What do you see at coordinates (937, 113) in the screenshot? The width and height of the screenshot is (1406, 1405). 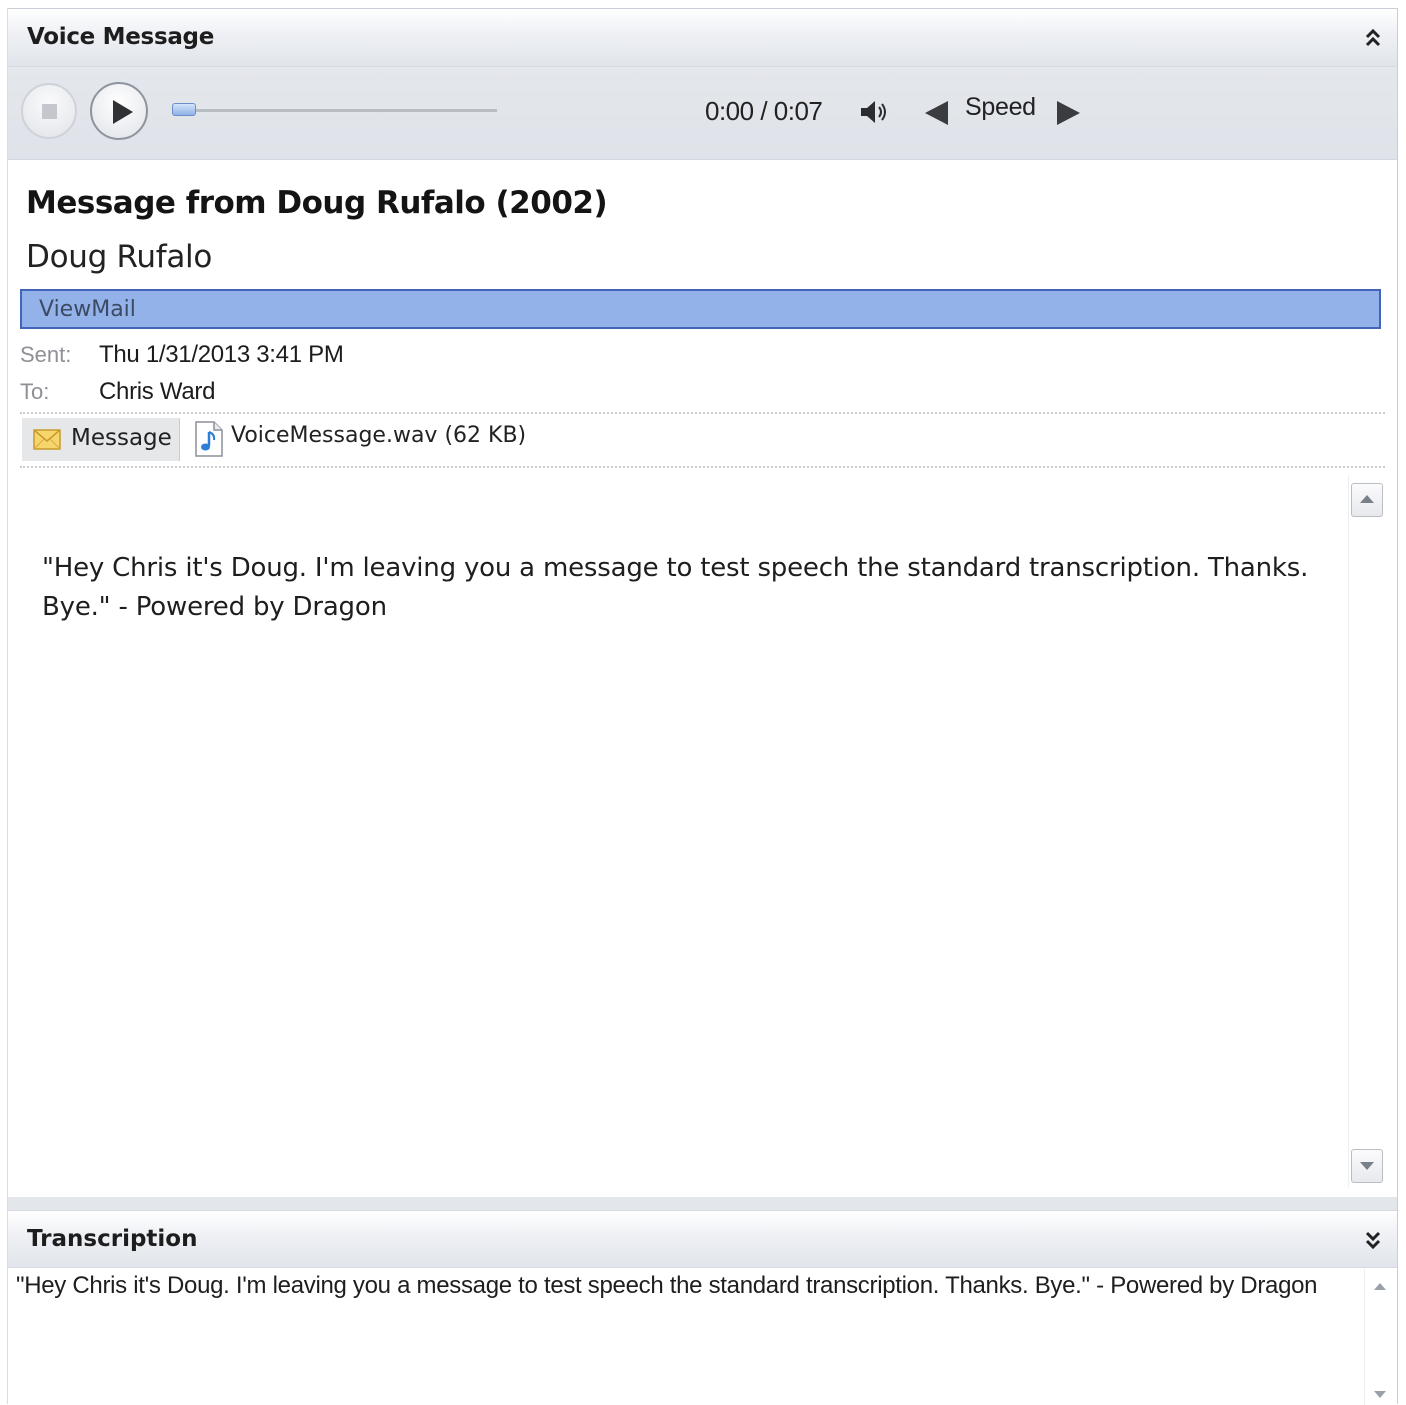 I see `triangle-left-icon` at bounding box center [937, 113].